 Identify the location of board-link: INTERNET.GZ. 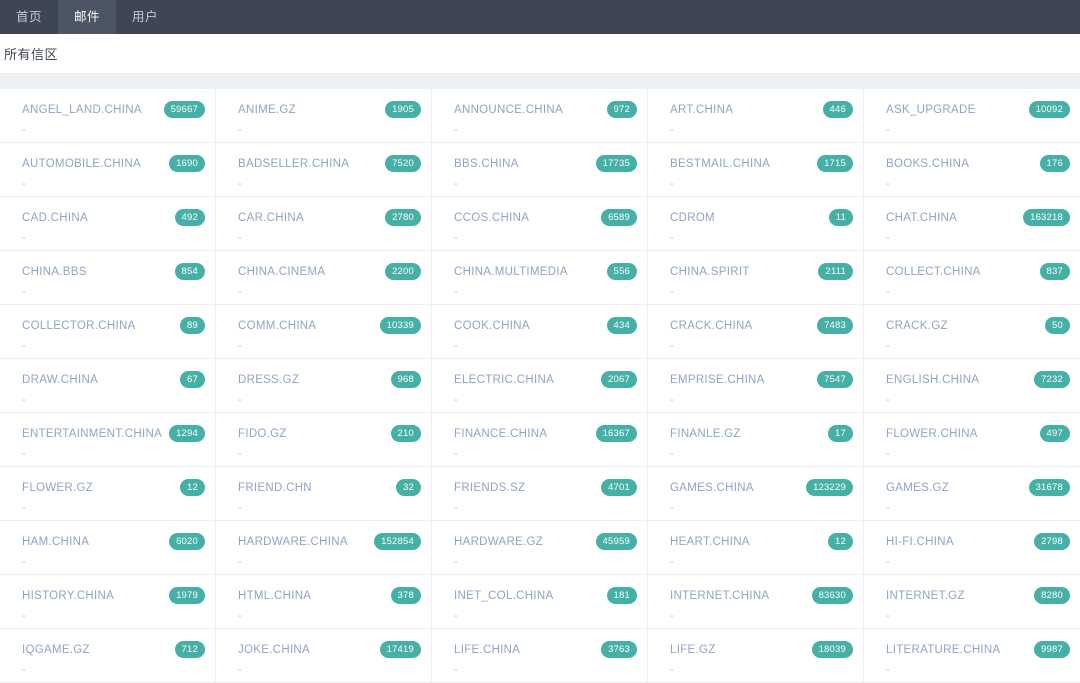
(925, 596).